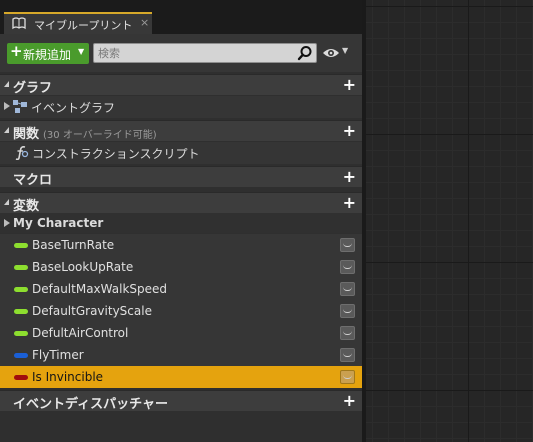 The image size is (533, 442). What do you see at coordinates (83, 267) in the screenshot?
I see `variable-name: BaseLookUpRate` at bounding box center [83, 267].